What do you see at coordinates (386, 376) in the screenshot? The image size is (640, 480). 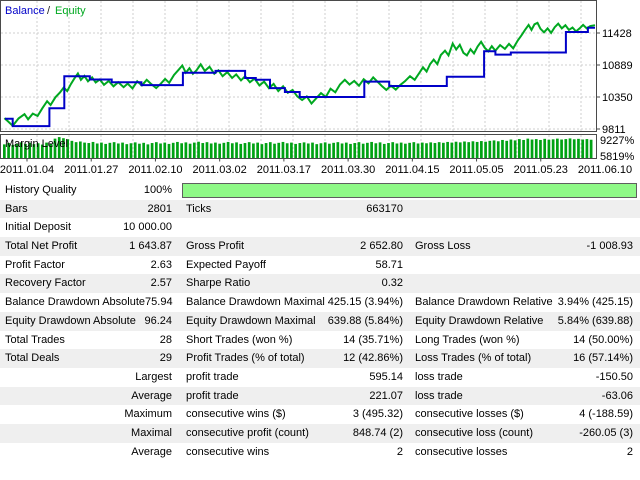 I see `stat-value: 595.14` at bounding box center [386, 376].